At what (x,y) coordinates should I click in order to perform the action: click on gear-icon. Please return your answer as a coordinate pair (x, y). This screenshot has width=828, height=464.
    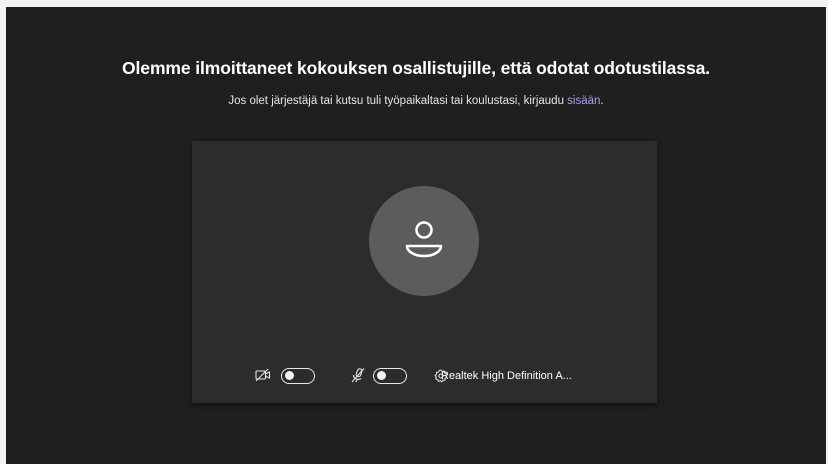
    Looking at the image, I should click on (441, 376).